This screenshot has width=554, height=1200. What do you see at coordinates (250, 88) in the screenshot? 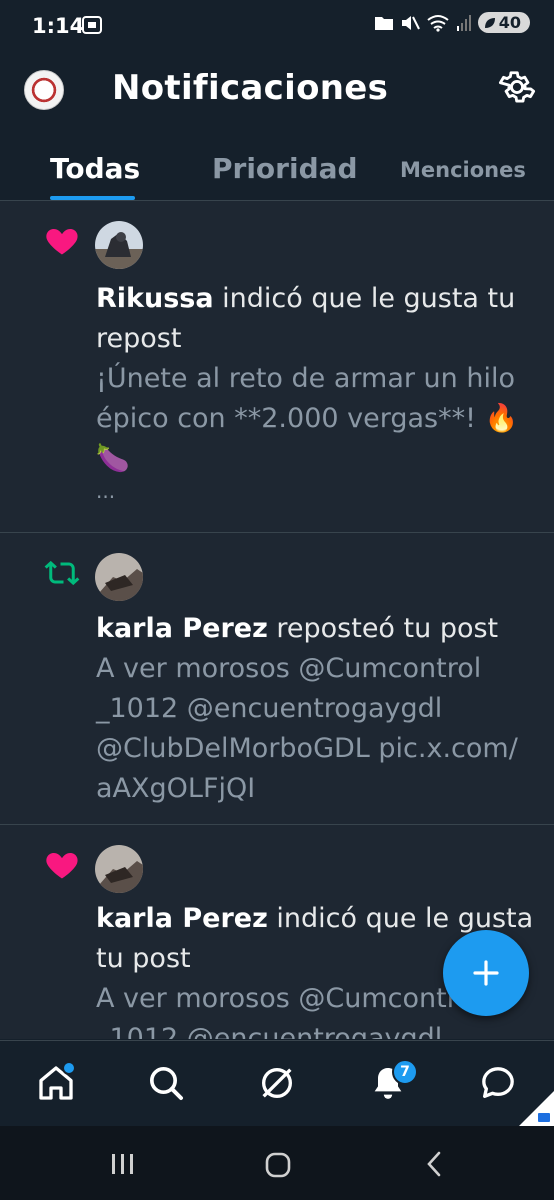
I see `page-title: Notificaciones` at bounding box center [250, 88].